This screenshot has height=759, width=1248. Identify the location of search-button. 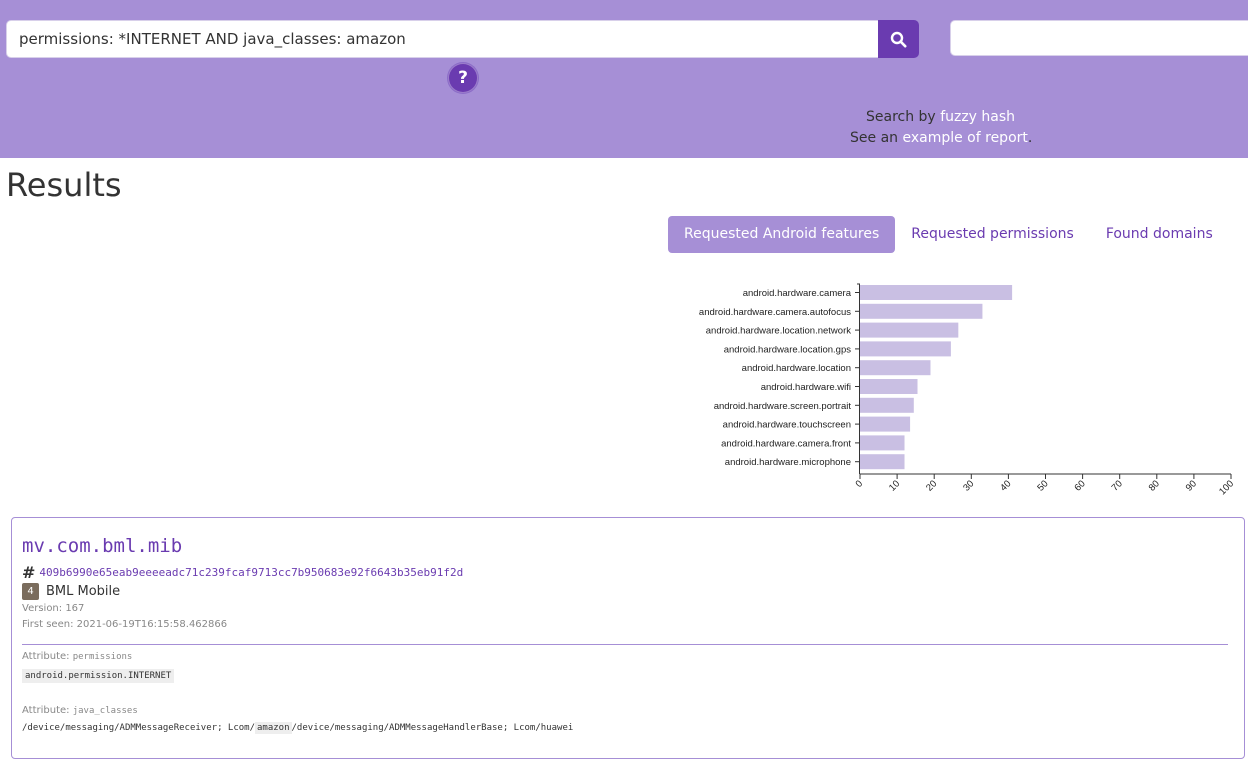
(898, 39).